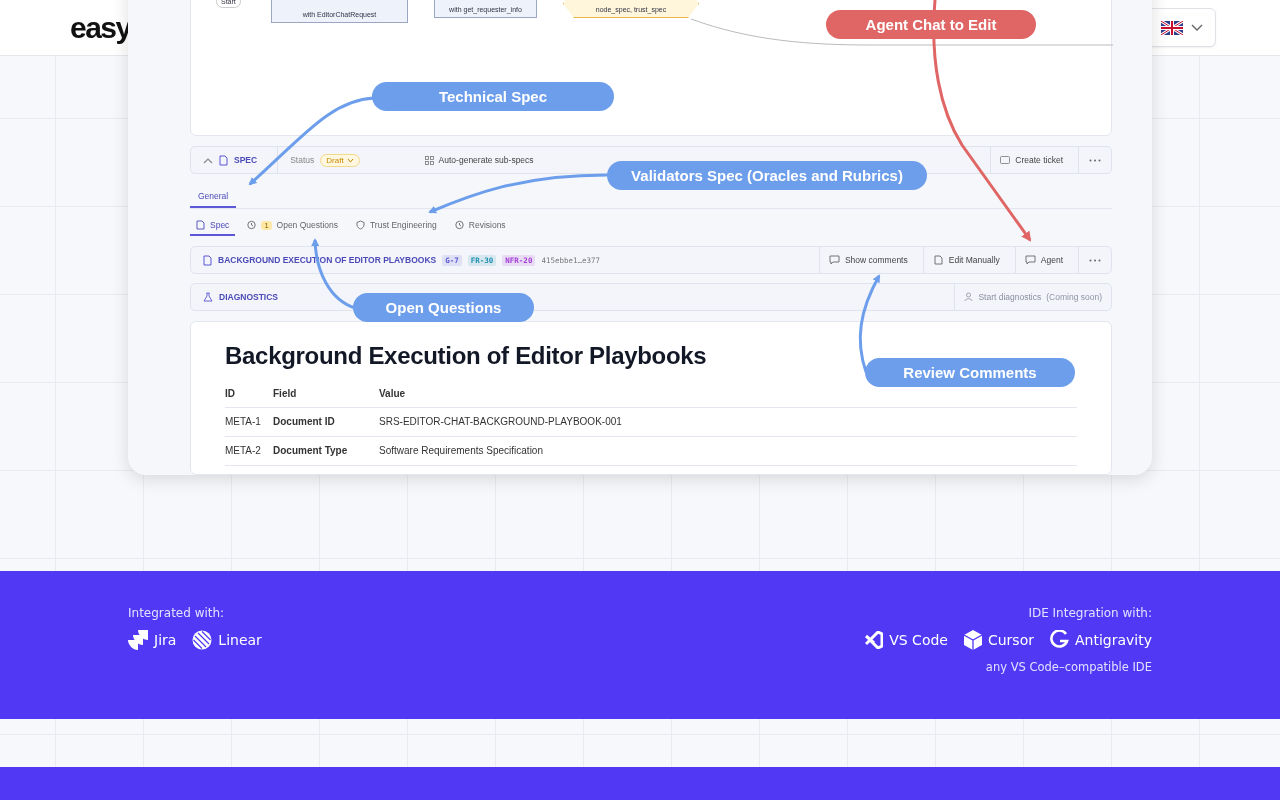 The image size is (1280, 800). Describe the element at coordinates (931, 24) in the screenshot. I see `annotation-label: Agent Chat to Edit` at that location.